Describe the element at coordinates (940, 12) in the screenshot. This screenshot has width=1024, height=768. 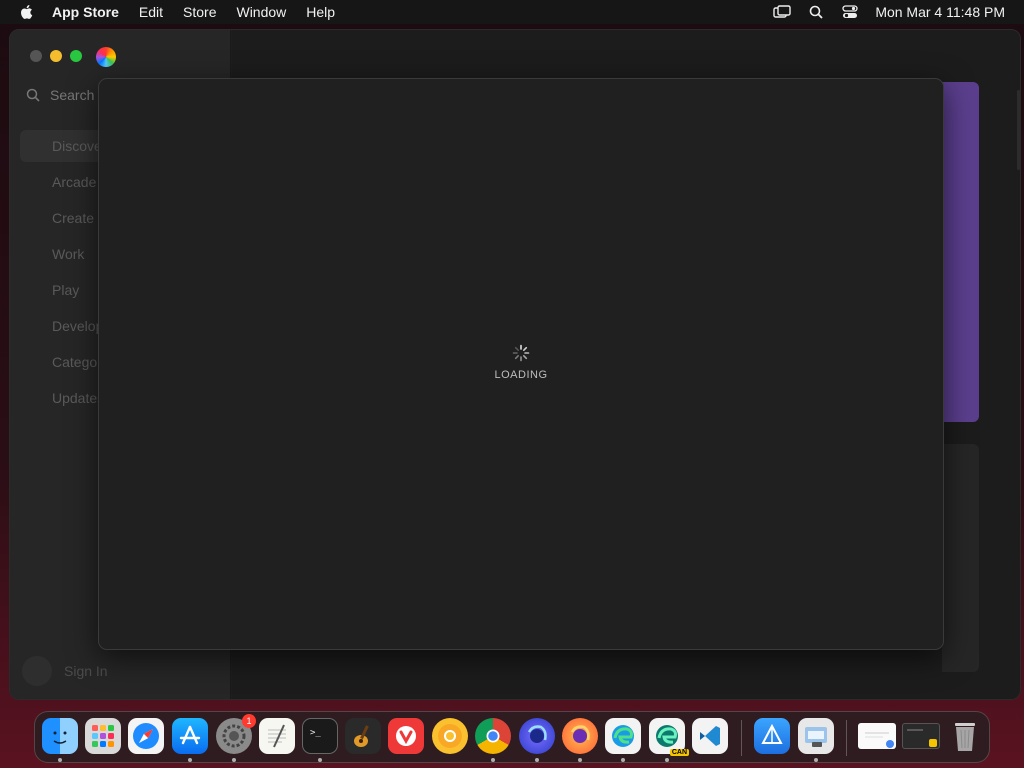
I see `menu-bar-clock: Mon Mar 4 11:48 PM` at that location.